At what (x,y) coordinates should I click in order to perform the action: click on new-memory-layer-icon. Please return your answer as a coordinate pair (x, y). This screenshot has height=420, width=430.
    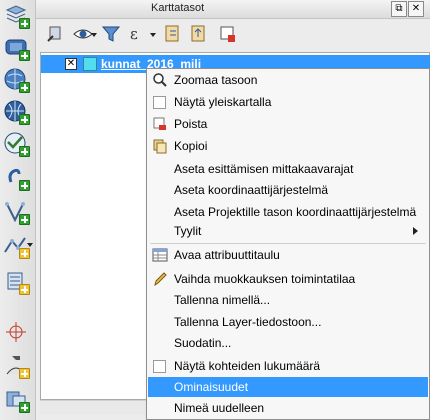
    Looking at the image, I should click on (16, 282).